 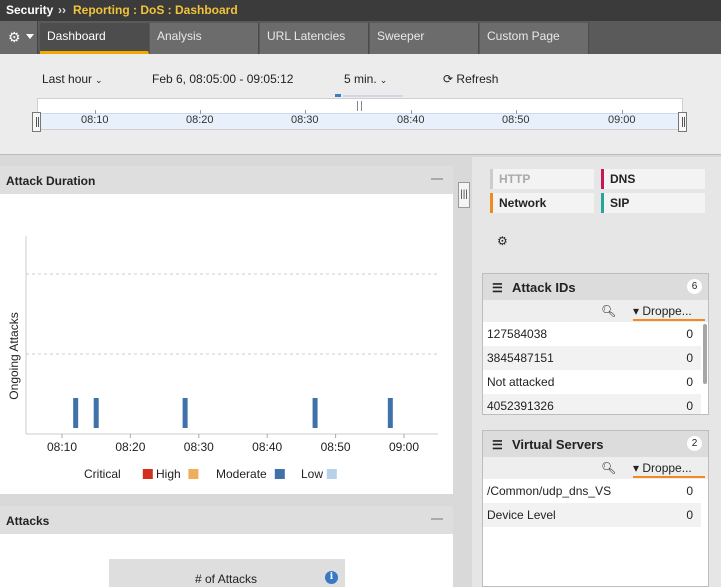 I want to click on x-tick-label: 08:50, so click(x=336, y=447).